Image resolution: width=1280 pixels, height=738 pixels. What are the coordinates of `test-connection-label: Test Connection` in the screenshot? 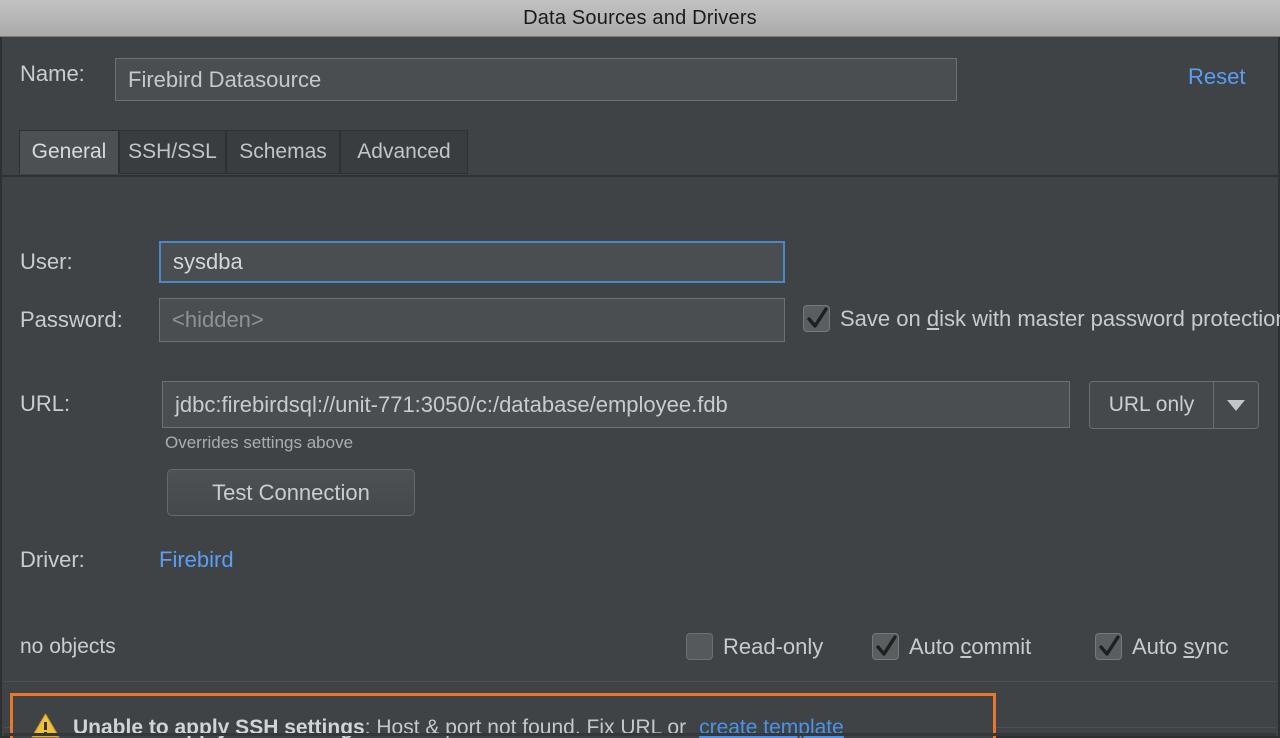 It's located at (291, 492).